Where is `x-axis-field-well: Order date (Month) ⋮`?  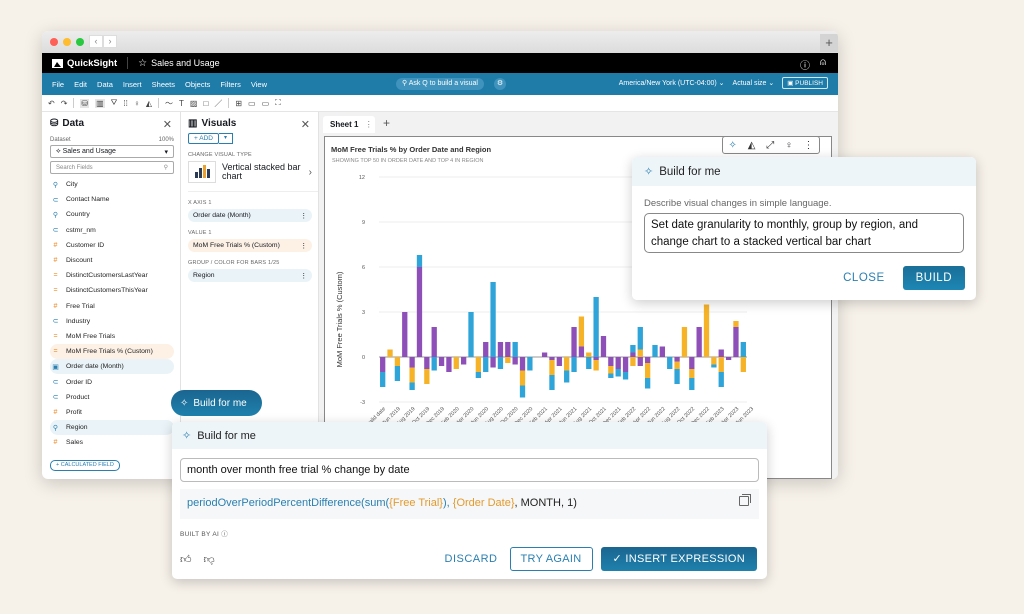 x-axis-field-well: Order date (Month) ⋮ is located at coordinates (250, 215).